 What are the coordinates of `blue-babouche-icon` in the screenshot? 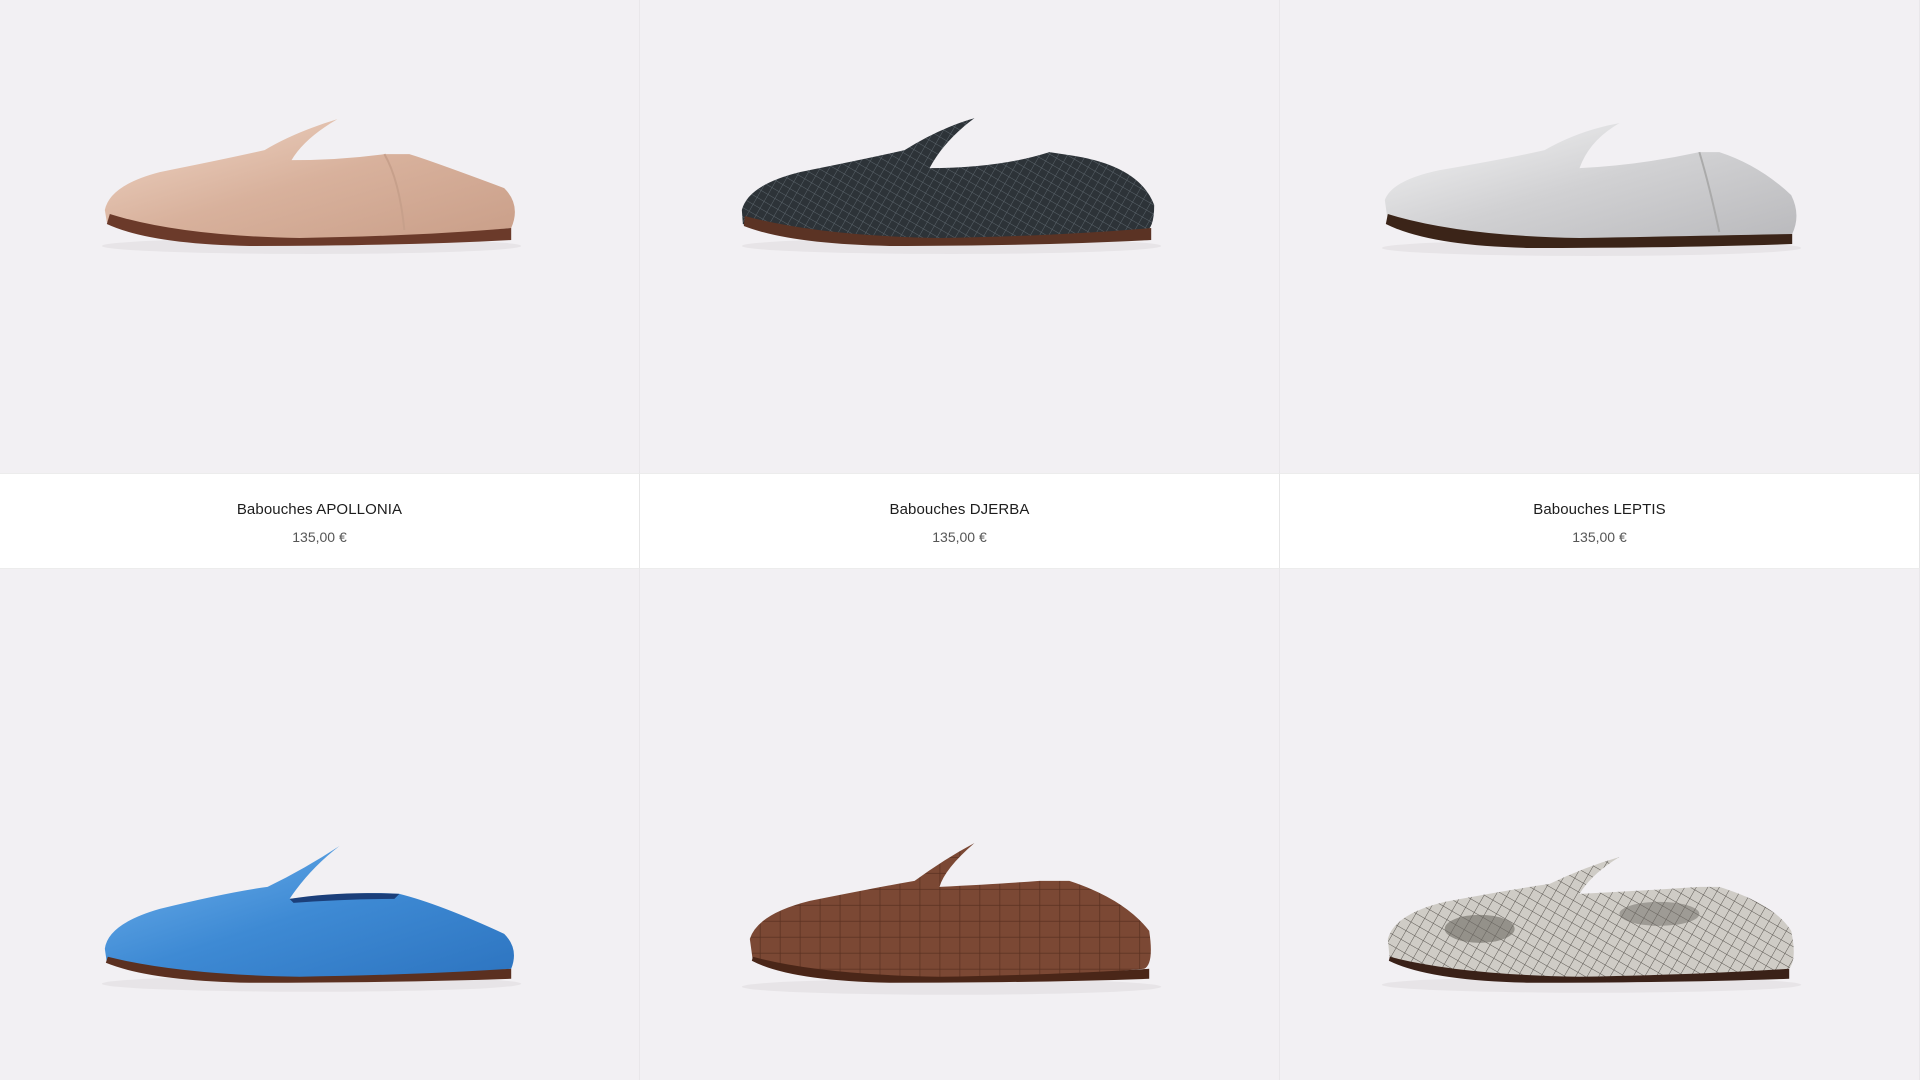 It's located at (311, 918).